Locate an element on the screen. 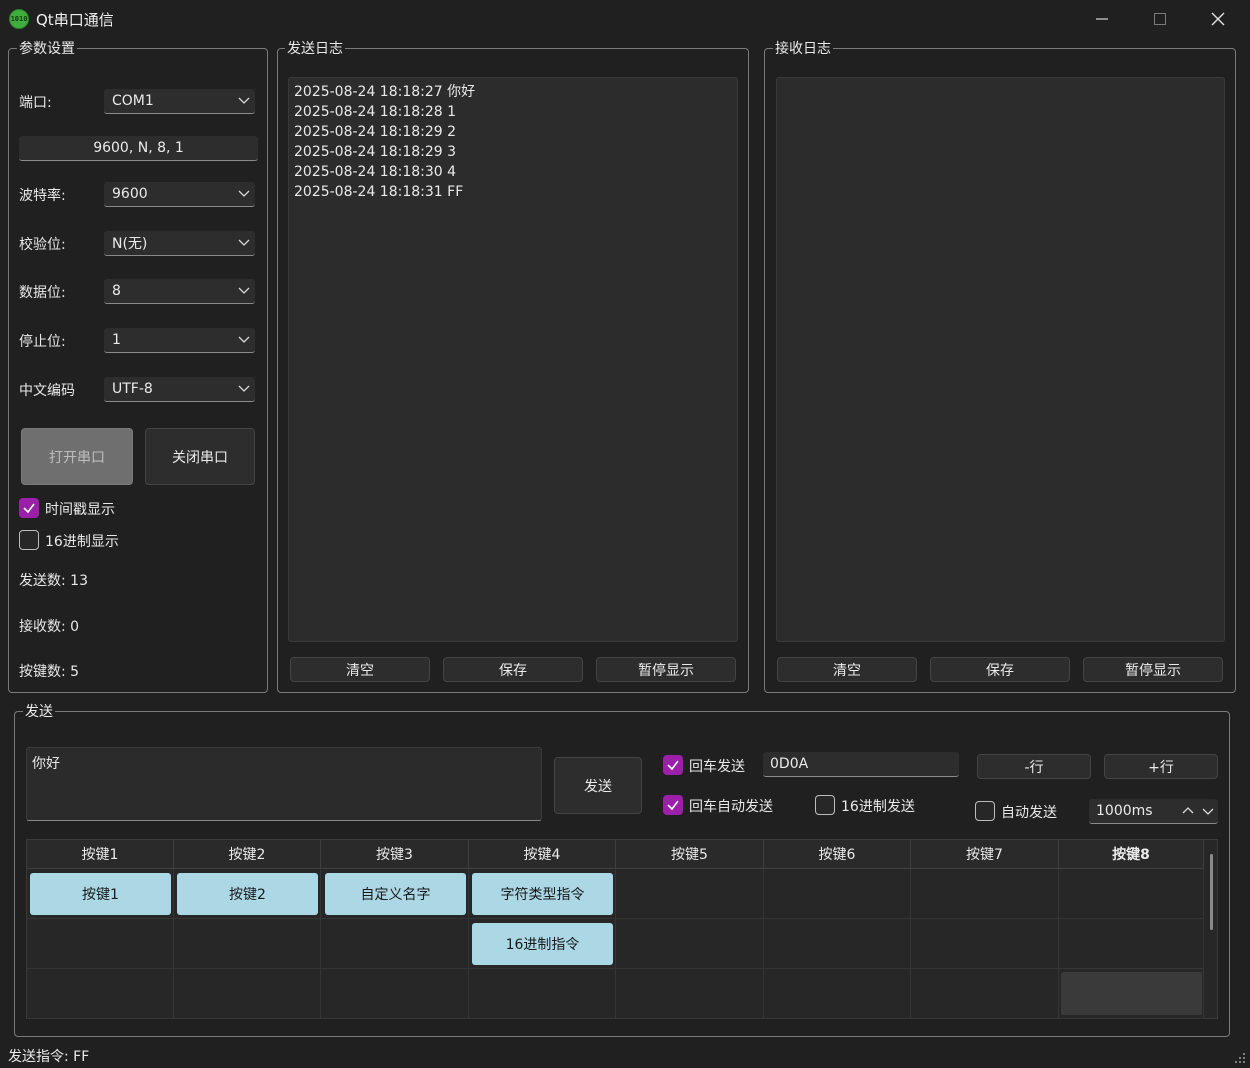 This screenshot has height=1068, width=1250. timestamp-checkbox is located at coordinates (29, 508).